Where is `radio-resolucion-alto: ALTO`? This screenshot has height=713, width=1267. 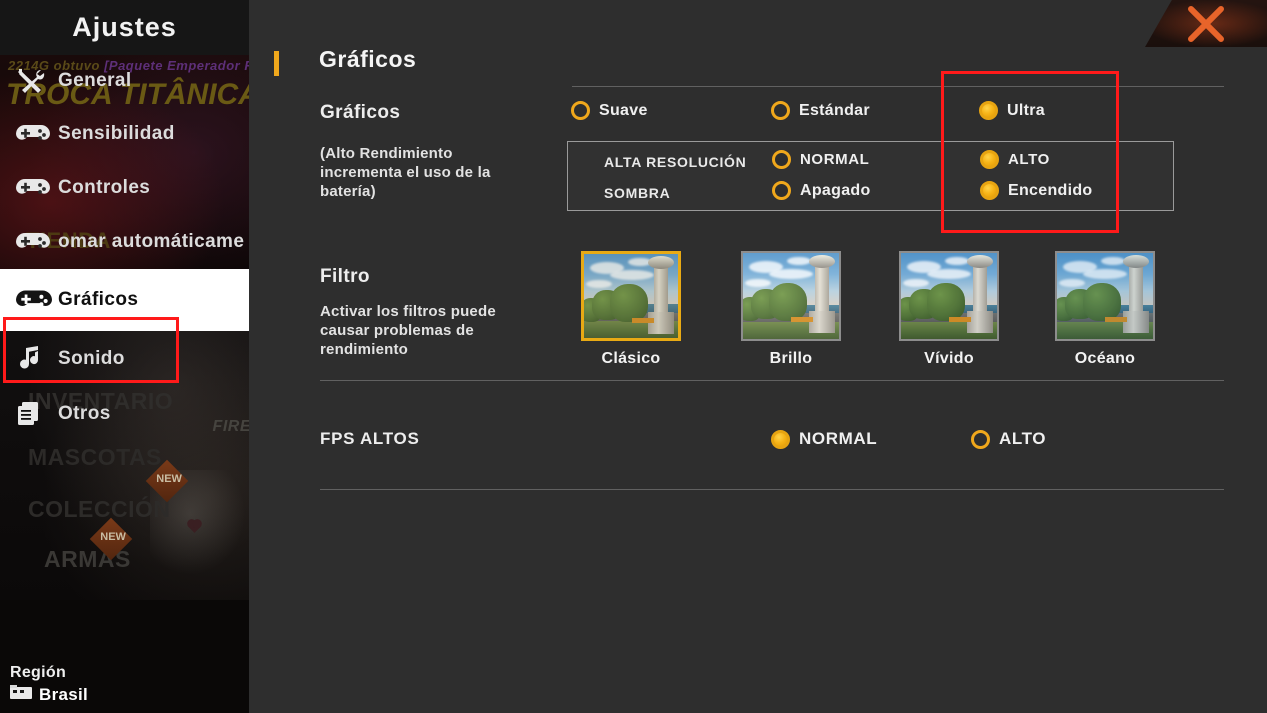 radio-resolucion-alto: ALTO is located at coordinates (1015, 159).